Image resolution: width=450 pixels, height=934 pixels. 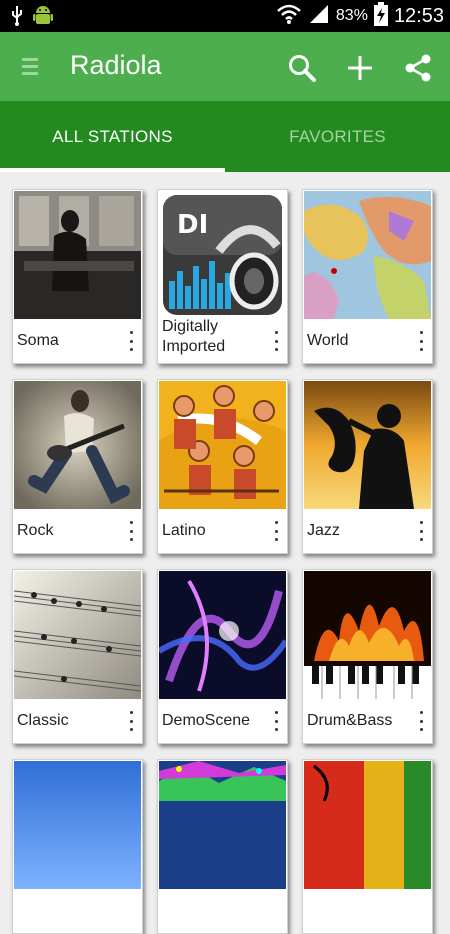 I want to click on station-card-rock: Rock, so click(x=77, y=466).